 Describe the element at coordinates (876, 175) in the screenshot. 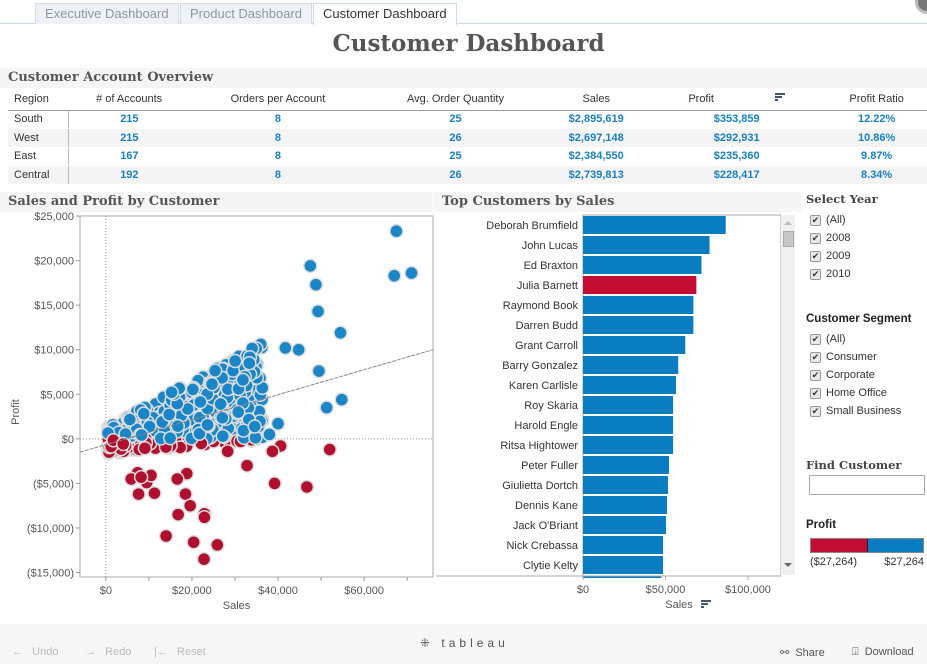

I see `profit-ratio-cell: 8.34%` at that location.